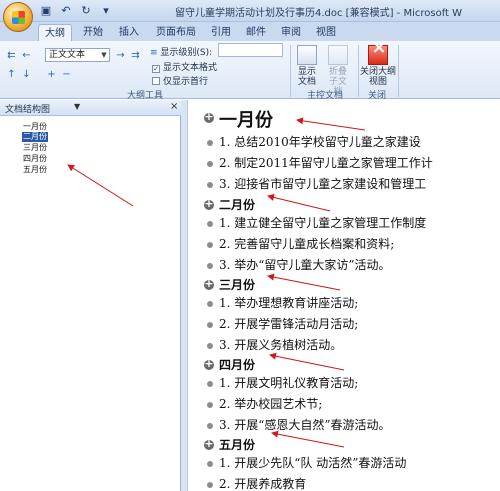 This screenshot has width=500, height=491. Describe the element at coordinates (291, 32) in the screenshot. I see `tab-review: 审阅` at that location.